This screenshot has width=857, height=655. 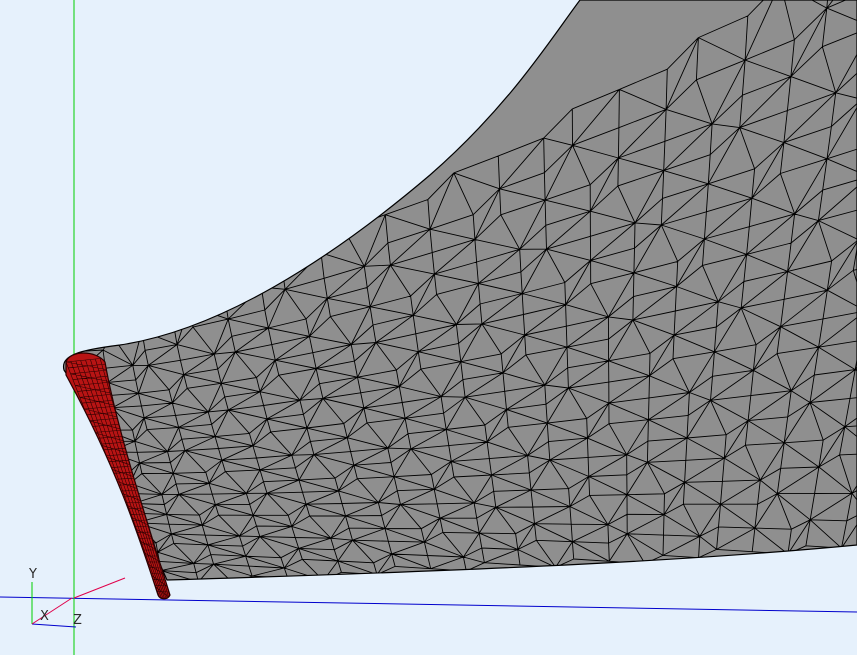 What do you see at coordinates (428, 604) in the screenshot?
I see `scene-axis-z-line` at bounding box center [428, 604].